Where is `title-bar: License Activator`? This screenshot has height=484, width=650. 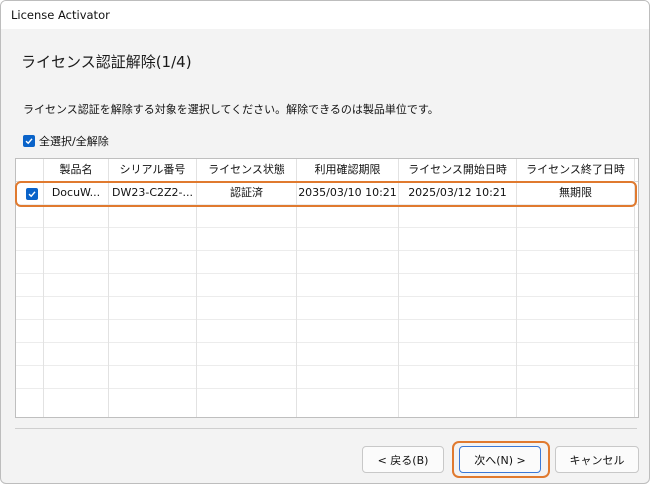
title-bar: License Activator is located at coordinates (325, 15).